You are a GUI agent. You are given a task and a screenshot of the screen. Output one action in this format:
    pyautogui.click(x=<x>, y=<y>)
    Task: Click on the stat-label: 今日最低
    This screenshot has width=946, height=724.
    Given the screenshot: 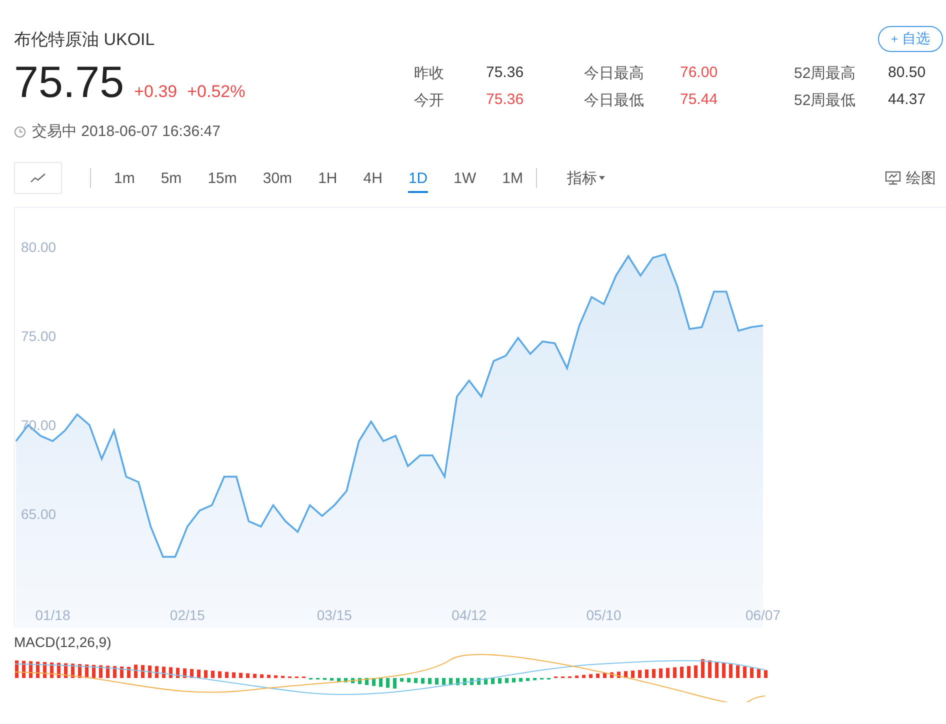 What is the action you would take?
    pyautogui.click(x=614, y=100)
    